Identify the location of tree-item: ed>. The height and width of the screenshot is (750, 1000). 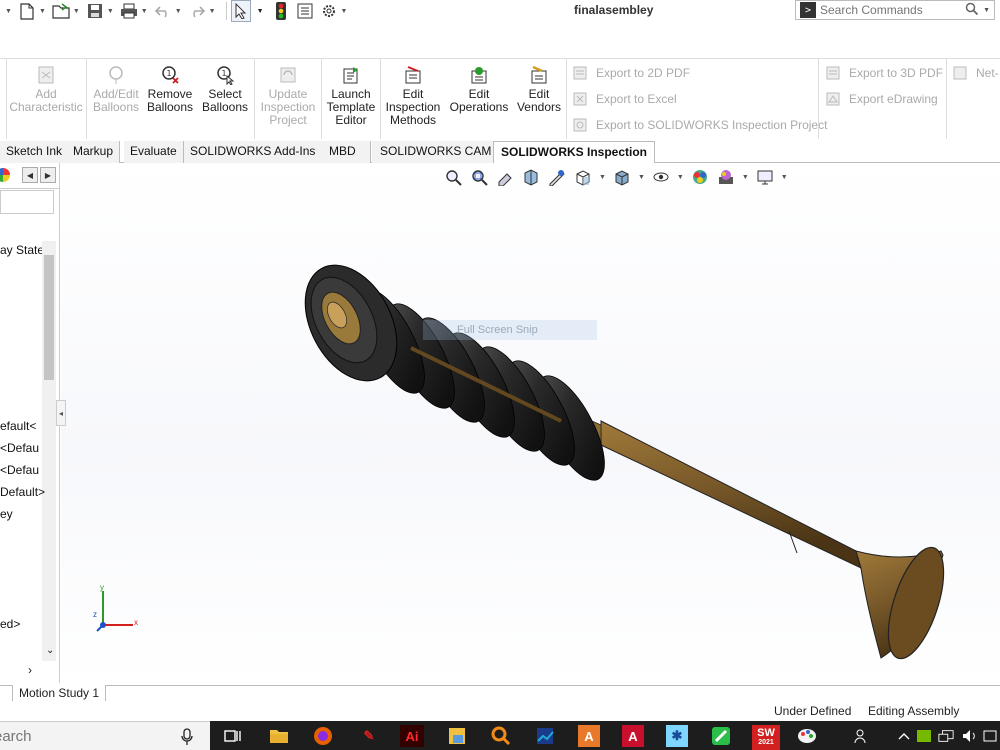
(10, 624).